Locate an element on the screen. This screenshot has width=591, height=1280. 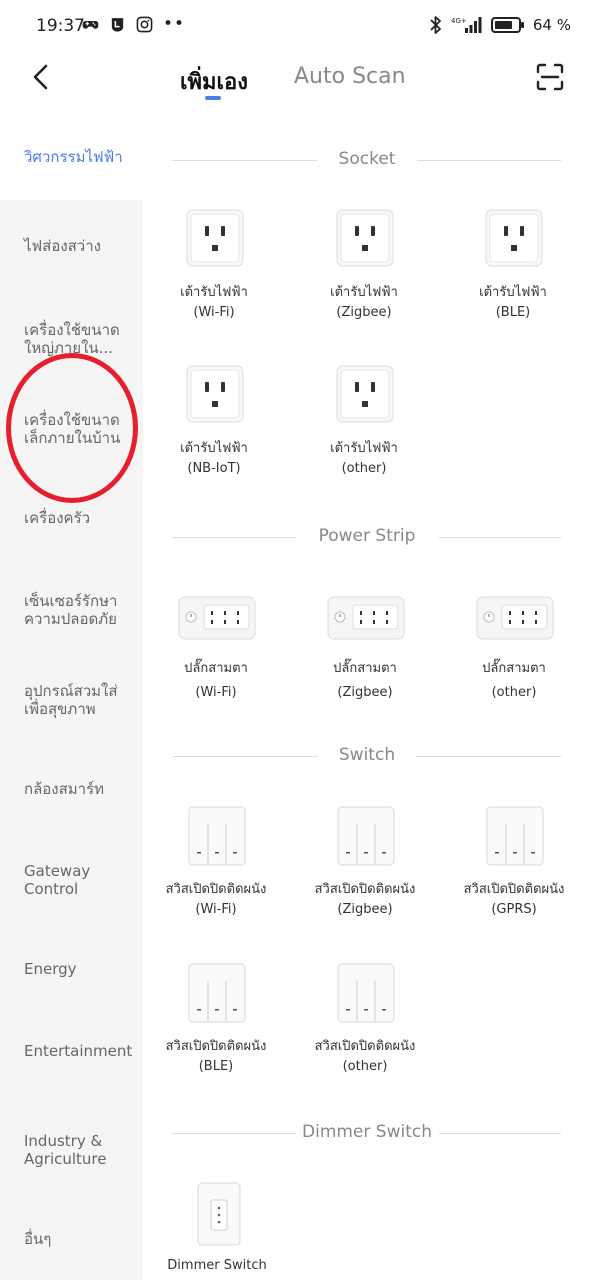
device-socket-nbiot: เต้ารับไฟฟ้า (NB-IoT) is located at coordinates (214, 430).